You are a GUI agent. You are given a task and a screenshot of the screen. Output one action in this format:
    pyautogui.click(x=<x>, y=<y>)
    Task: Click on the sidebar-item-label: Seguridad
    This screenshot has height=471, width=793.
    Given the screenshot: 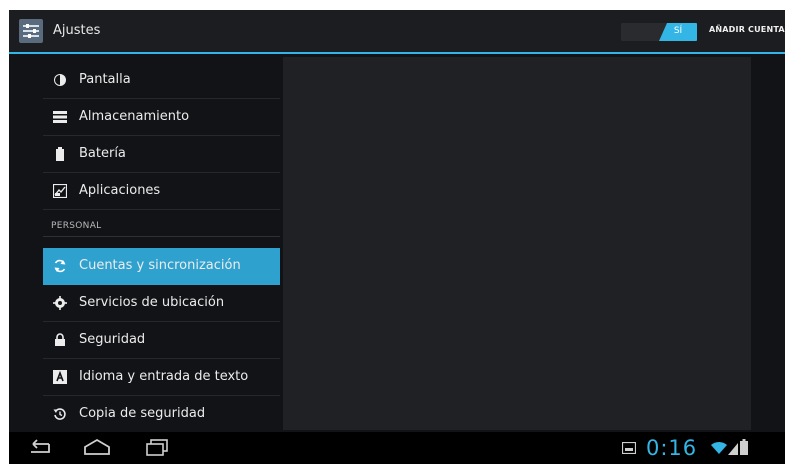 What is the action you would take?
    pyautogui.click(x=112, y=339)
    